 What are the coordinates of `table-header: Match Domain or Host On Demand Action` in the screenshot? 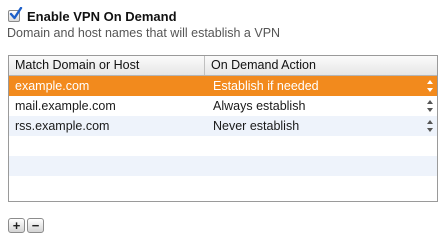 It's located at (223, 66).